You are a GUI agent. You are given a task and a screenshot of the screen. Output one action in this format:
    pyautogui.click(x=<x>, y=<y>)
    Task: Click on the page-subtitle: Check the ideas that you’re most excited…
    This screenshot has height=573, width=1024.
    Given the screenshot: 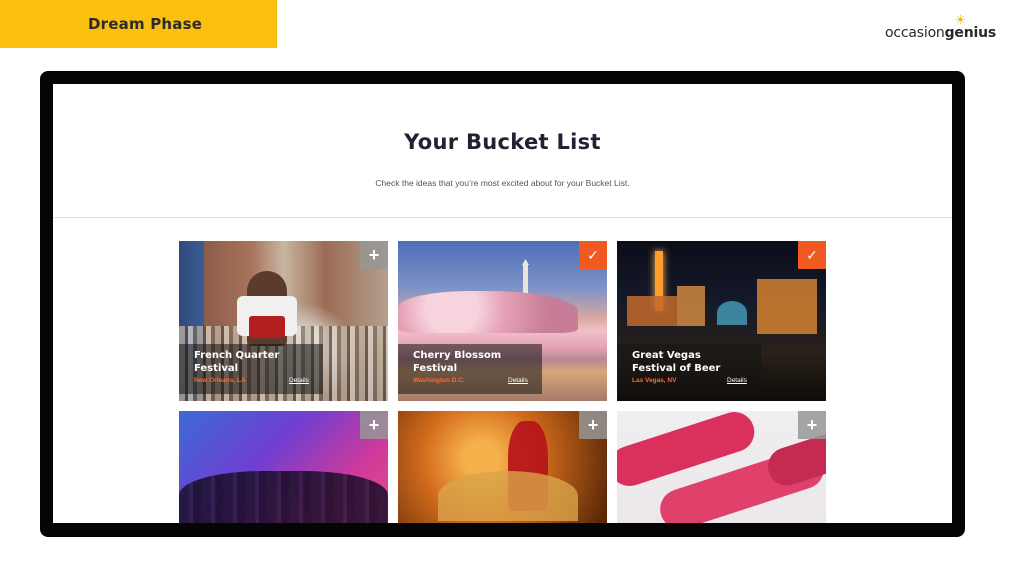 What is the action you would take?
    pyautogui.click(x=502, y=183)
    